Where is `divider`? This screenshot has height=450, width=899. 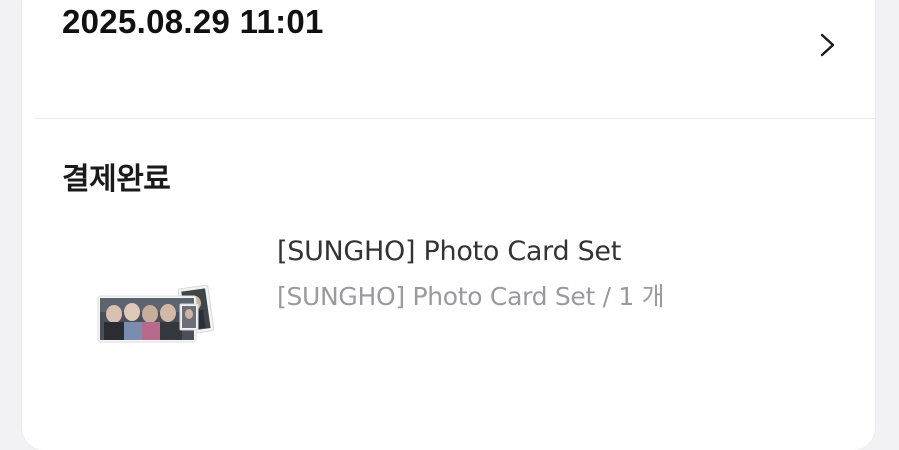
divider is located at coordinates (454, 118).